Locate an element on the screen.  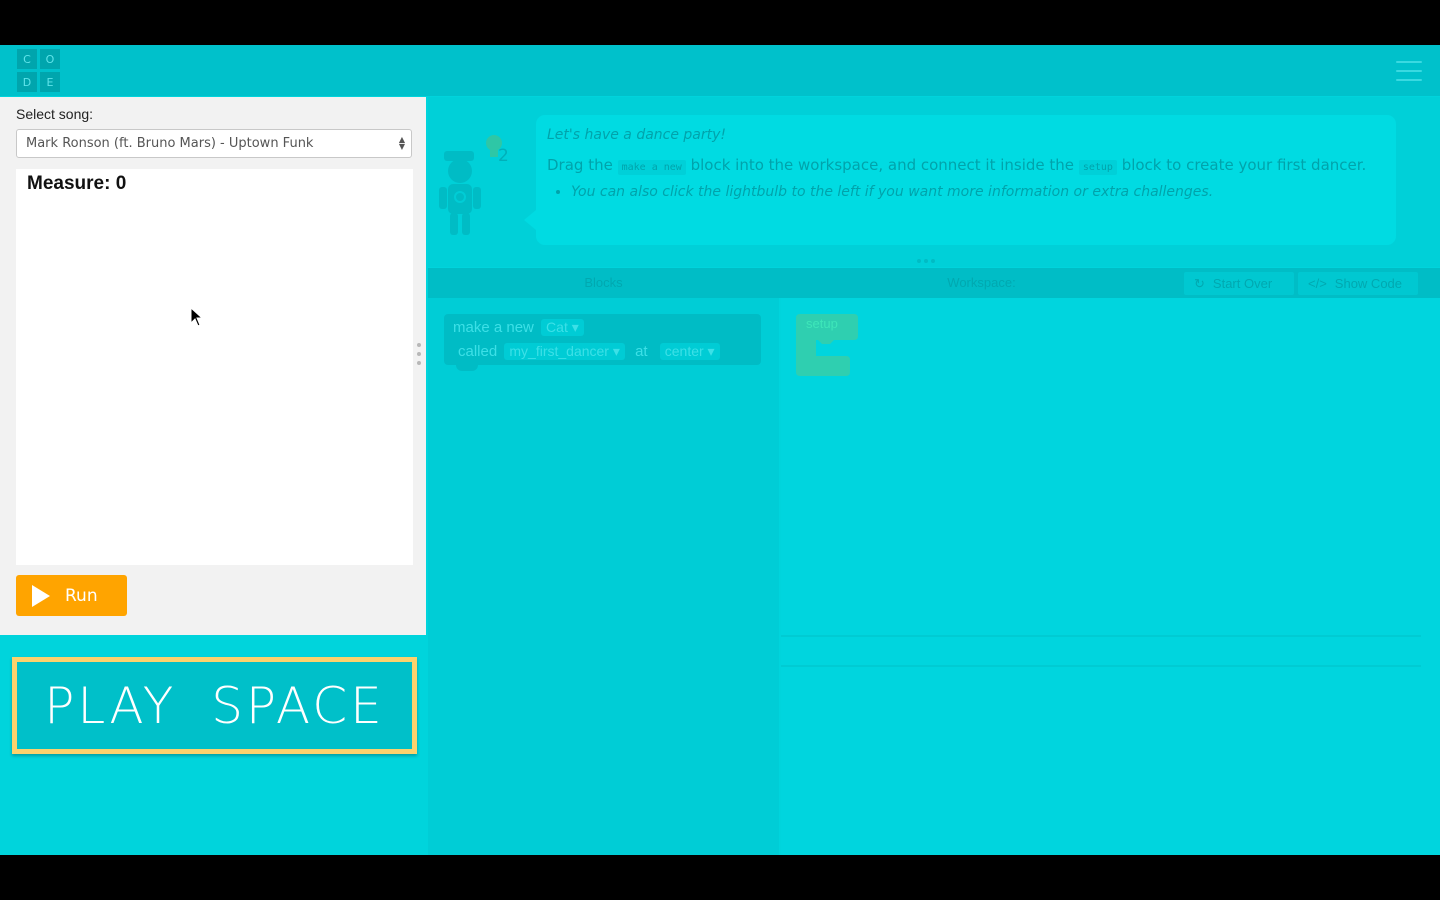
code-icon: </> is located at coordinates (1317, 283).